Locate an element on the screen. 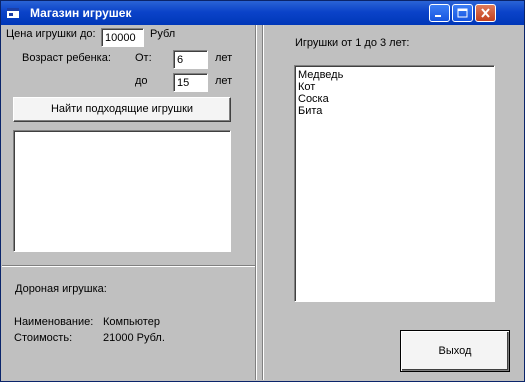 Image resolution: width=525 pixels, height=382 pixels. toy-name-value: Компьютер is located at coordinates (131, 322).